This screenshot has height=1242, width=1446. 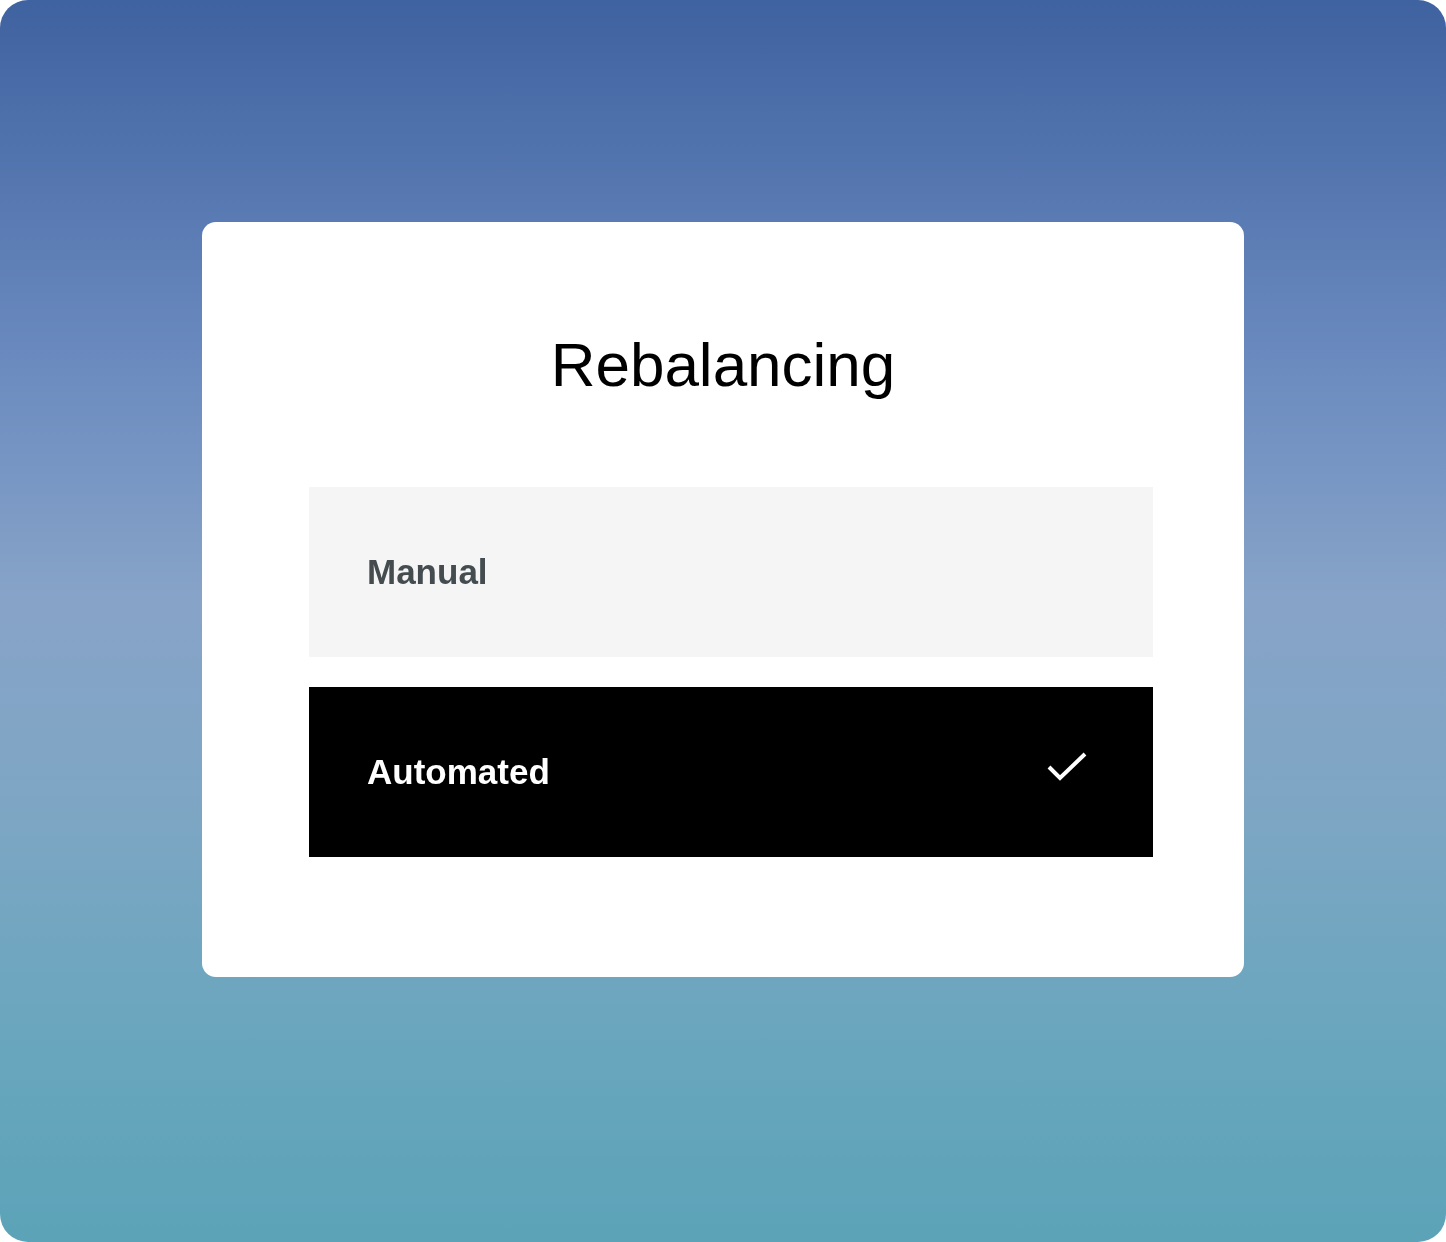 I want to click on card-title: Rebalancing, so click(x=723, y=365).